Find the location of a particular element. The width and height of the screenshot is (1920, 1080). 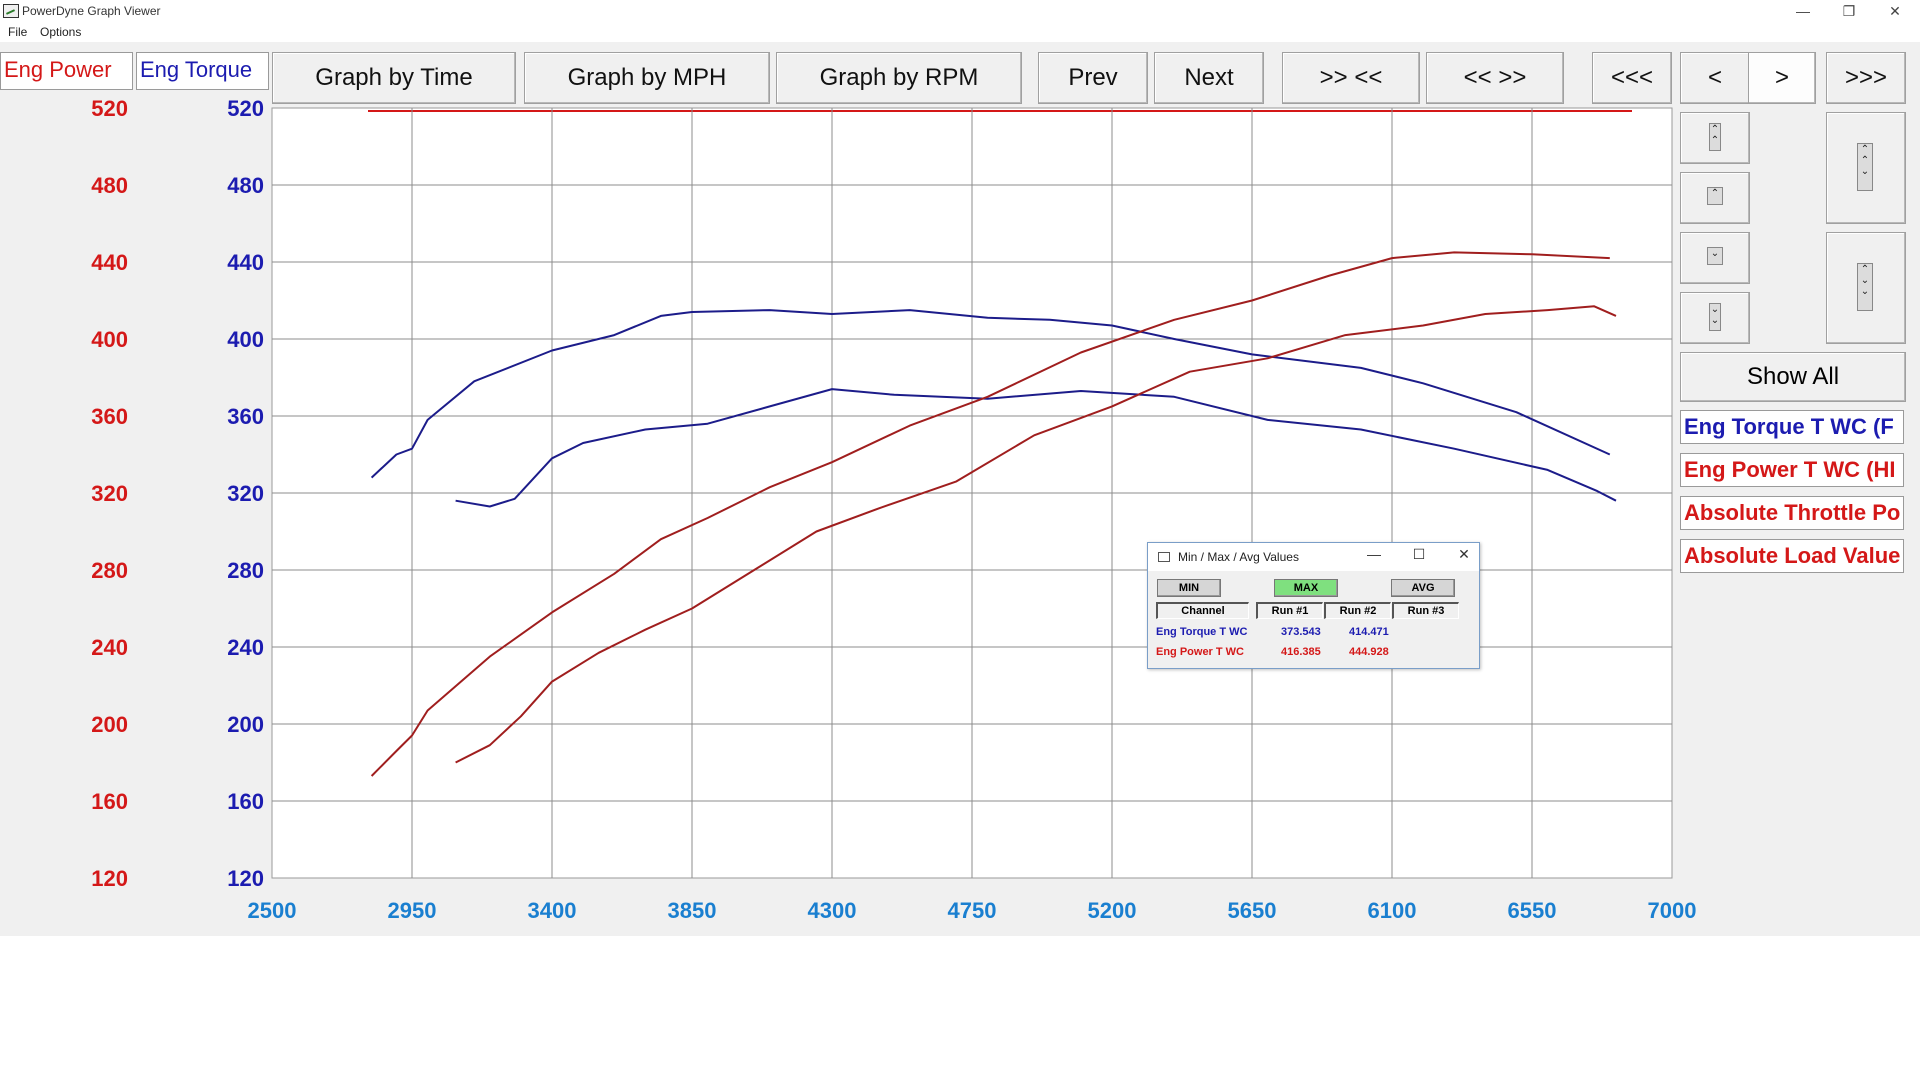

page-down-icon: ⌃ ⌄ ⌄ is located at coordinates (1865, 287).